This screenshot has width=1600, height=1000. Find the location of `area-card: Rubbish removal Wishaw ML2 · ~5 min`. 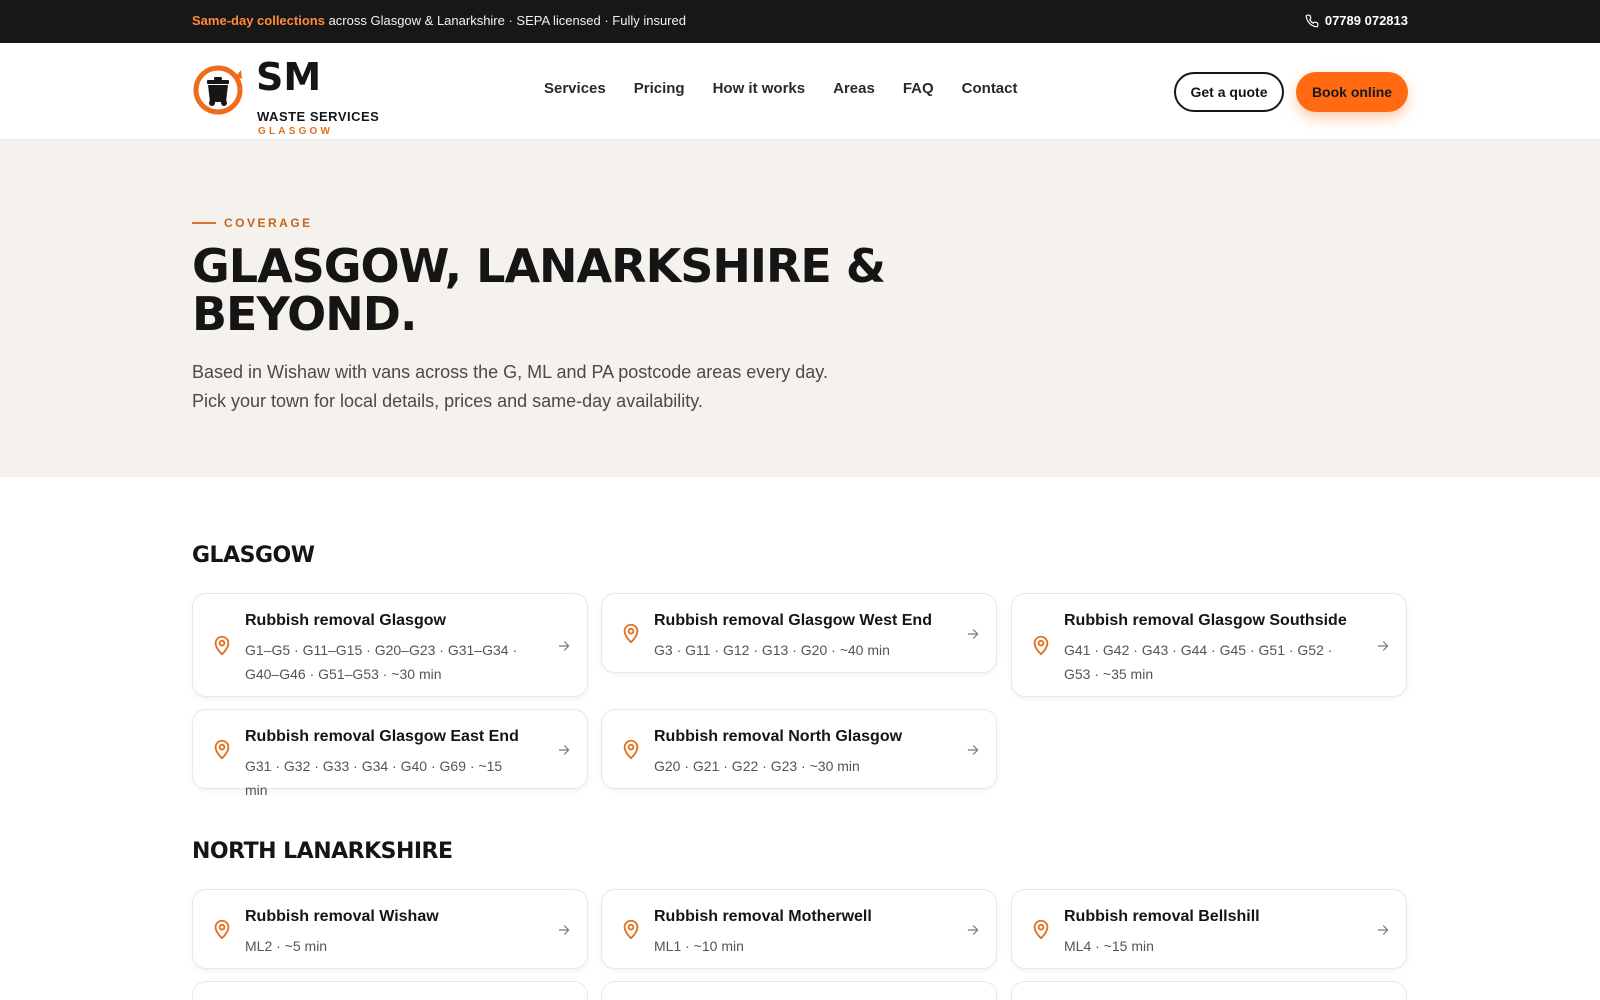

area-card: Rubbish removal Wishaw ML2 · ~5 min is located at coordinates (390, 929).